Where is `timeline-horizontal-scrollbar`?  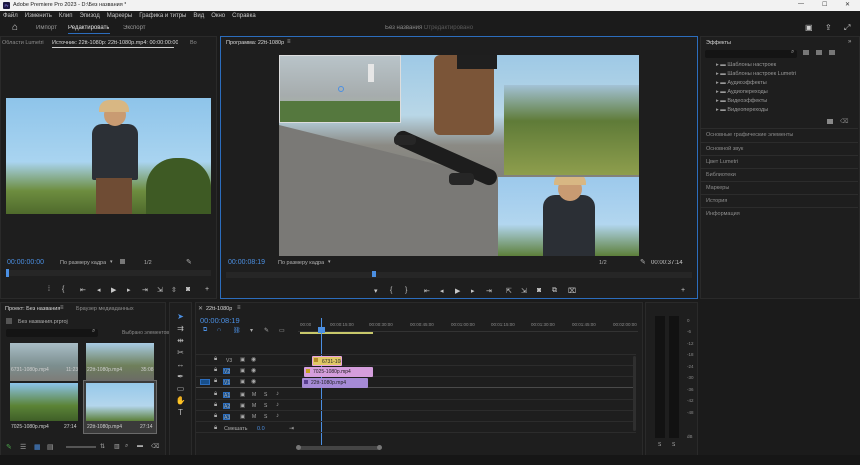
timeline-horizontal-scrollbar is located at coordinates (339, 448).